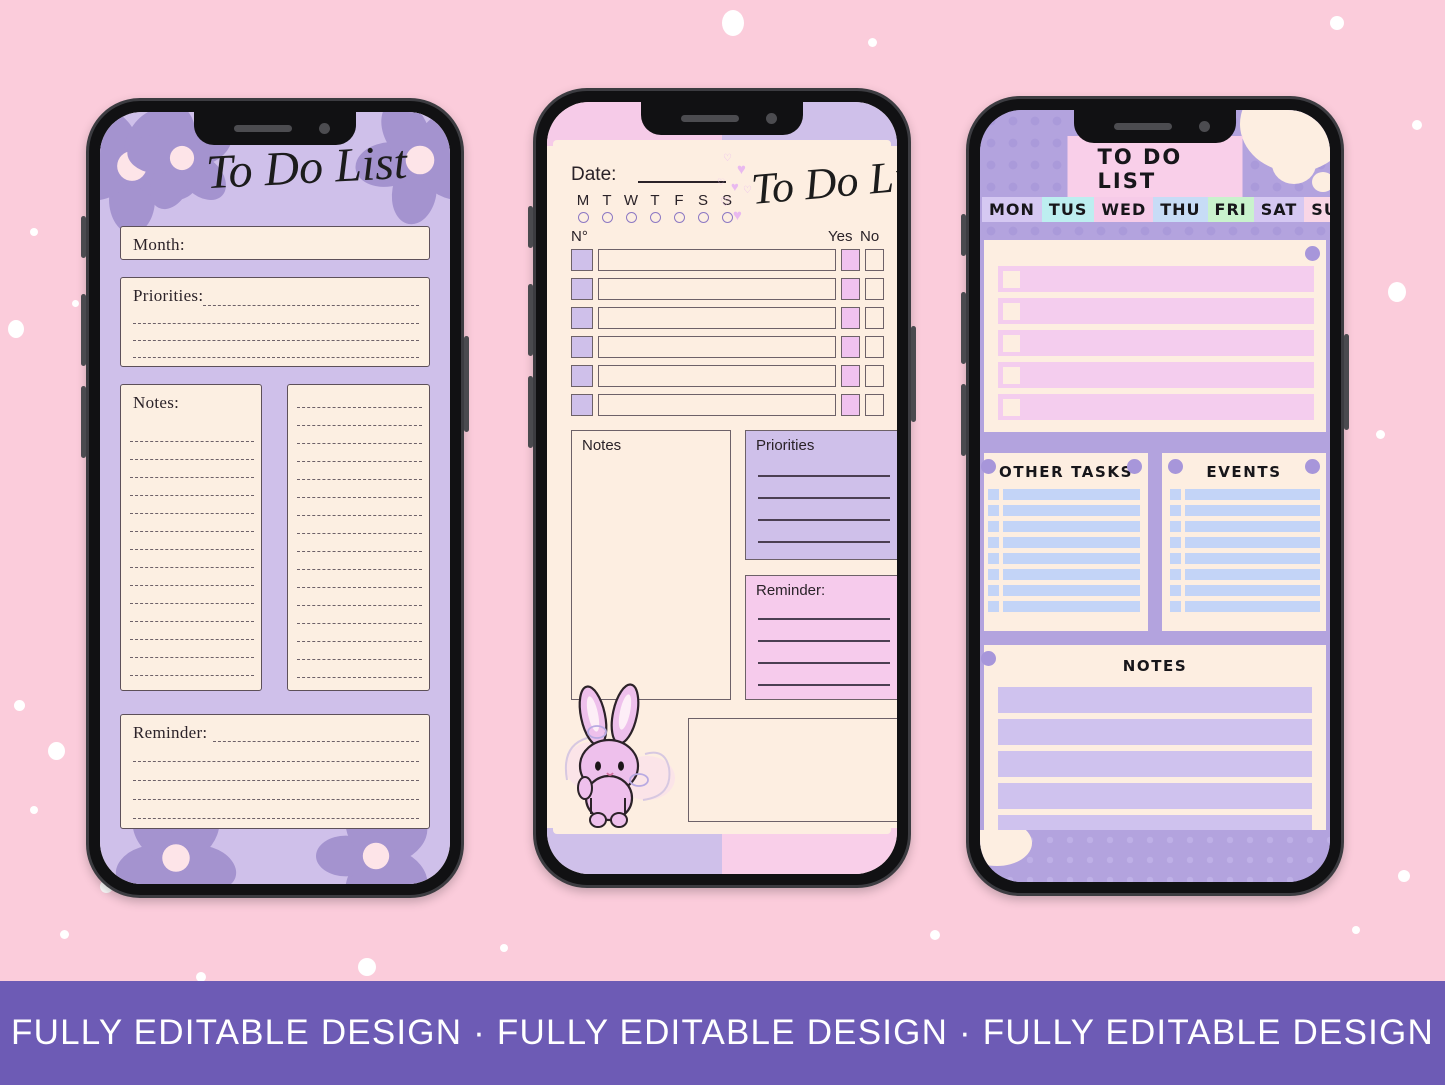  I want to click on weekday-fri: FRI, so click(1230, 209).